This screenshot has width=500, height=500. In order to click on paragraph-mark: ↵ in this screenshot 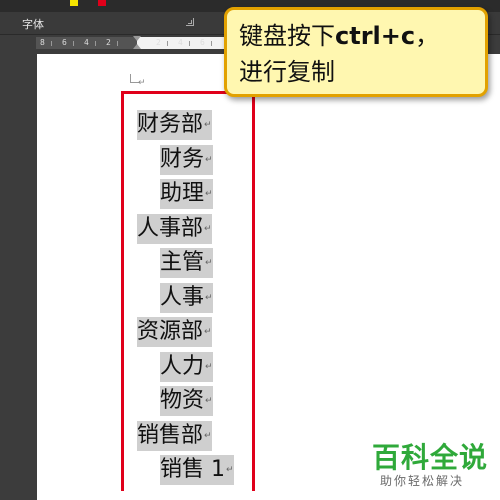, I will do `click(142, 83)`.